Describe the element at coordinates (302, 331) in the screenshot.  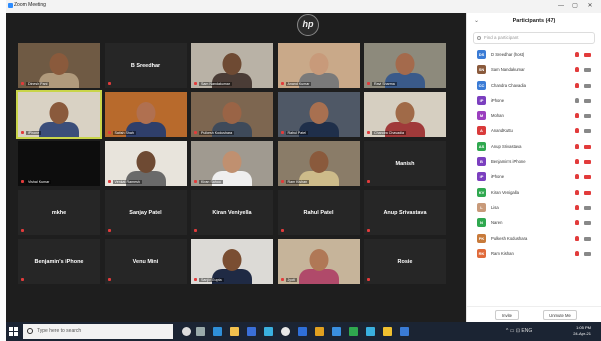
I see `outlook-icon` at that location.